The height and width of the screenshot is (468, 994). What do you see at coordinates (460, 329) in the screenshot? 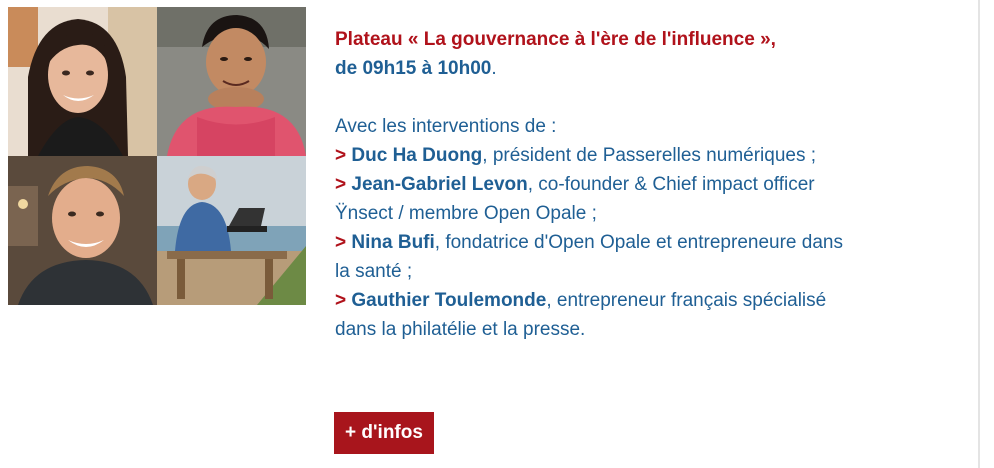
I see `speaker-role-continued: dans la philatélie et la presse.` at bounding box center [460, 329].